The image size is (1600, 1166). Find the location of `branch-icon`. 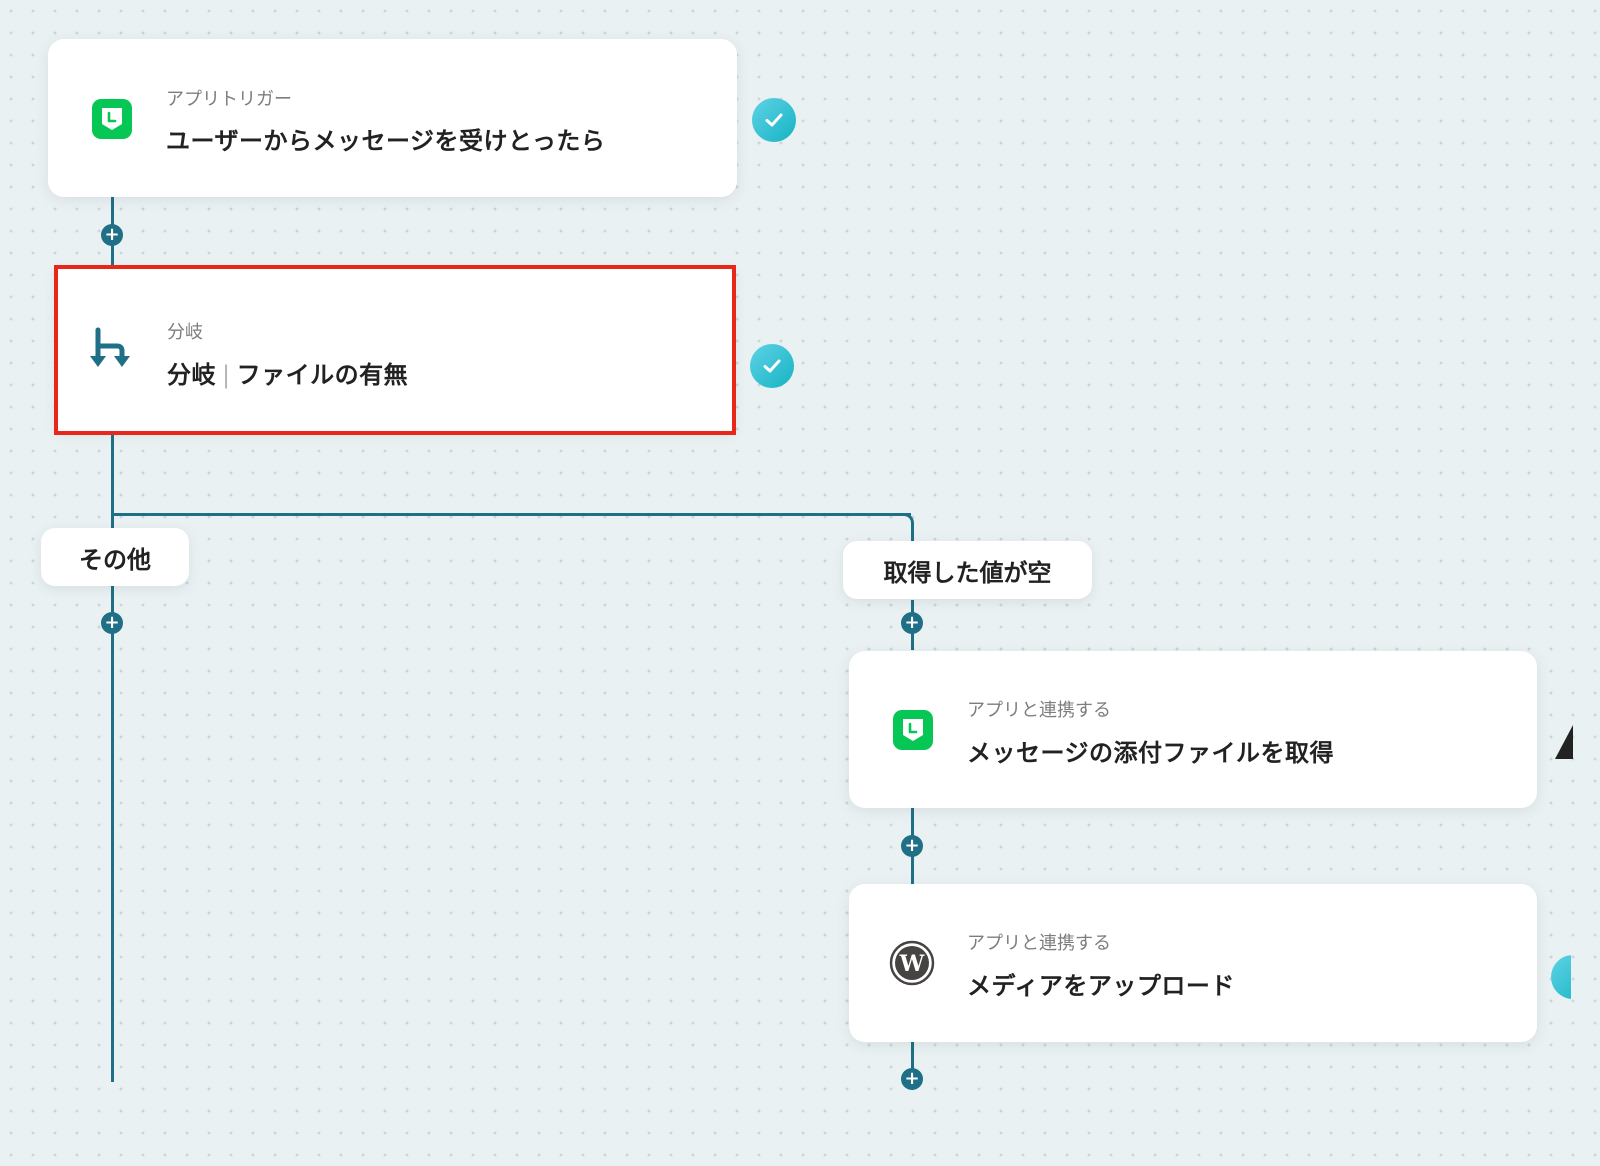

branch-icon is located at coordinates (112, 351).